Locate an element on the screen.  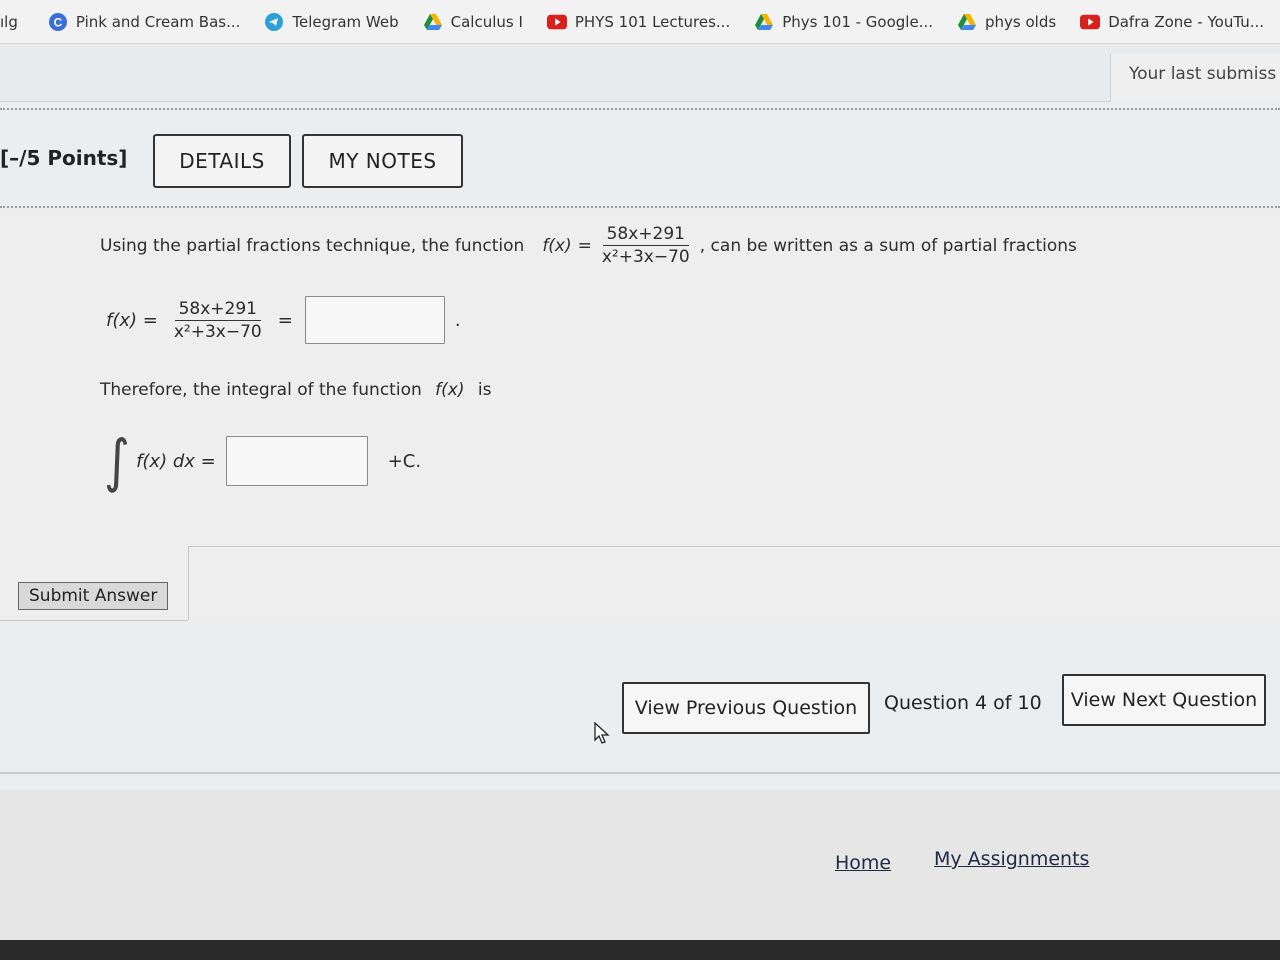
last-submission-label: Your last submiss is located at coordinates (1195, 78).